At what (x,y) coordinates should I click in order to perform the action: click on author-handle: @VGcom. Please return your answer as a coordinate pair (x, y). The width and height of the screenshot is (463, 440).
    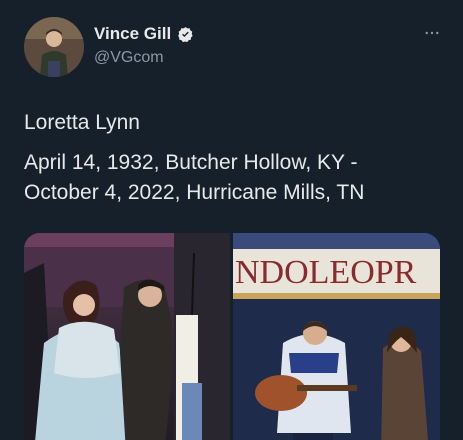
    Looking at the image, I should click on (129, 58).